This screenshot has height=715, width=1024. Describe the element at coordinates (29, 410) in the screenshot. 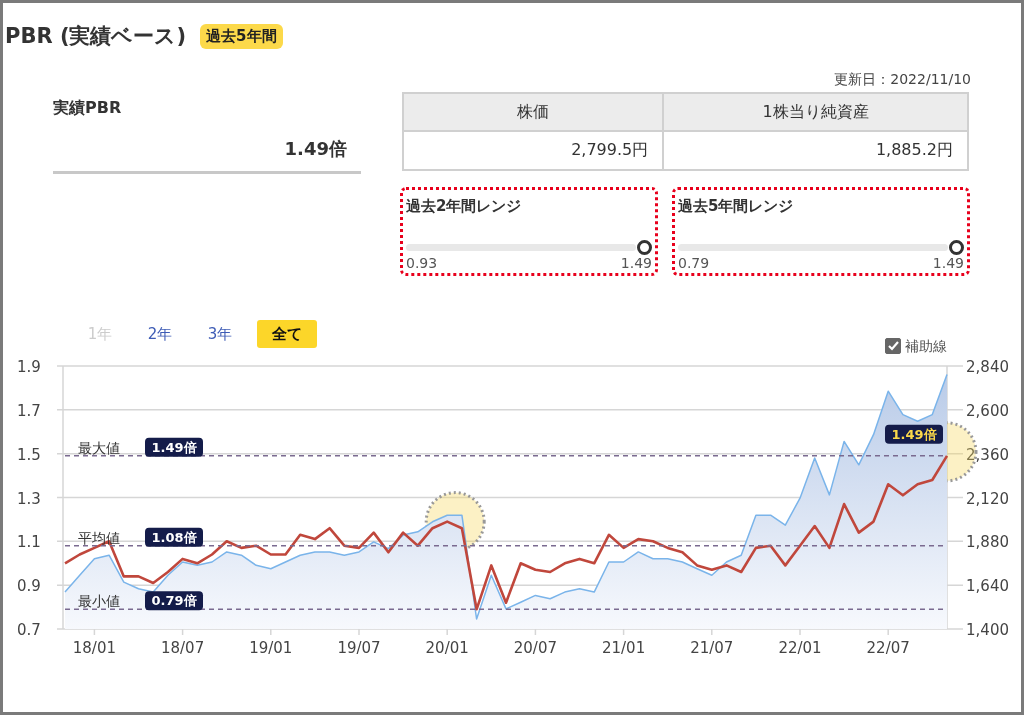

I see `axis-label: 1.7` at that location.